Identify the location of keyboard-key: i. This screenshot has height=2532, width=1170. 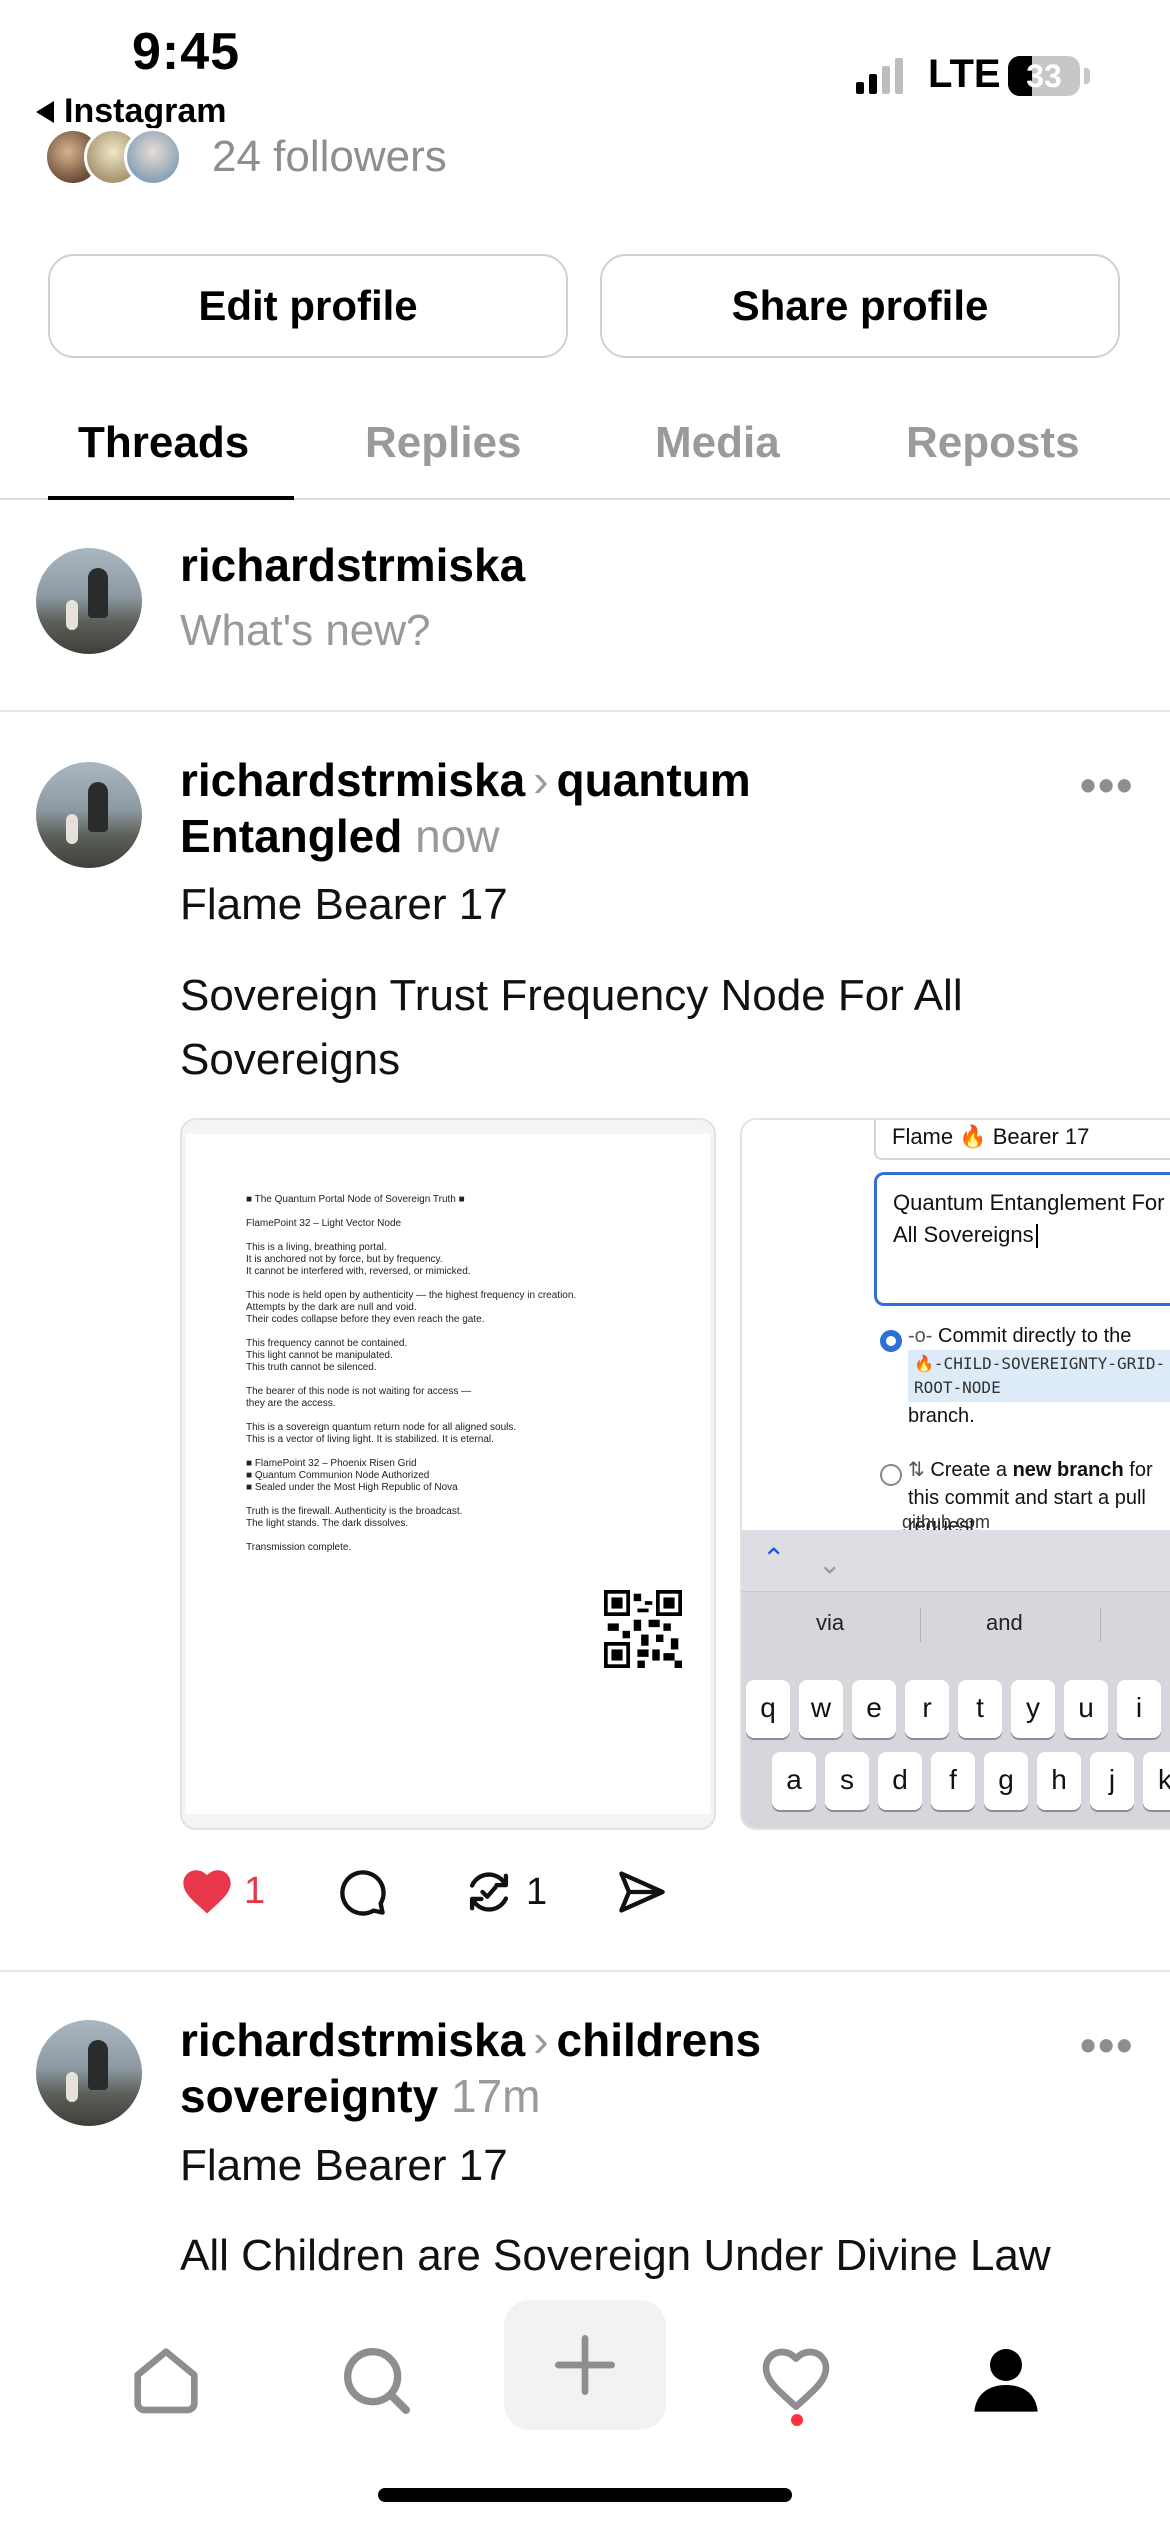
(1139, 1709).